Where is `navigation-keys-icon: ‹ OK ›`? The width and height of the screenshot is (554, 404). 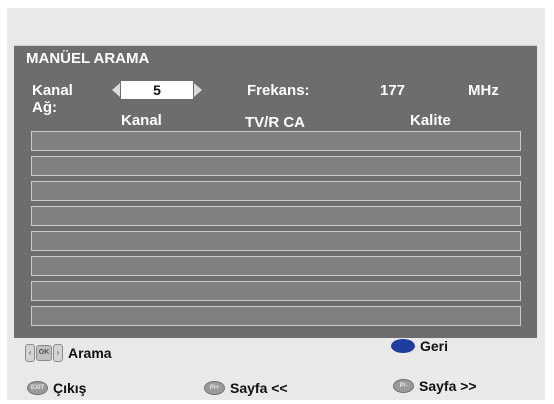
navigation-keys-icon: ‹ OK › is located at coordinates (44, 353).